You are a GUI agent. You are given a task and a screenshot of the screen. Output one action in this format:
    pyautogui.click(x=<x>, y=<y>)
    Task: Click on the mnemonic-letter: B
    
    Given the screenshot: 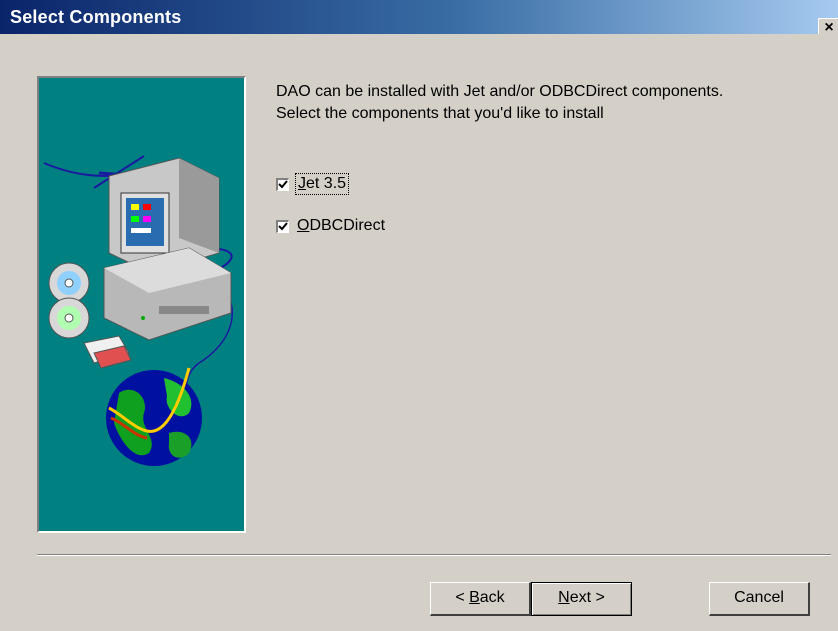 What is the action you would take?
    pyautogui.click(x=474, y=597)
    